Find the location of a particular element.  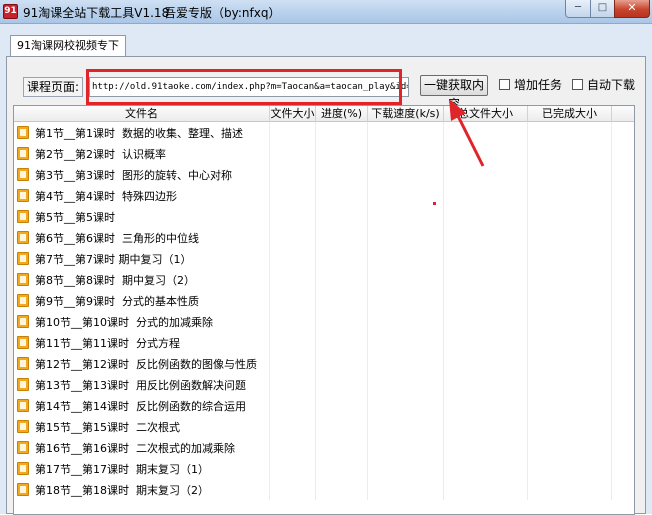

file-name-text: 第16节__第16课时 二次根式的加减乘除 is located at coordinates (135, 448).